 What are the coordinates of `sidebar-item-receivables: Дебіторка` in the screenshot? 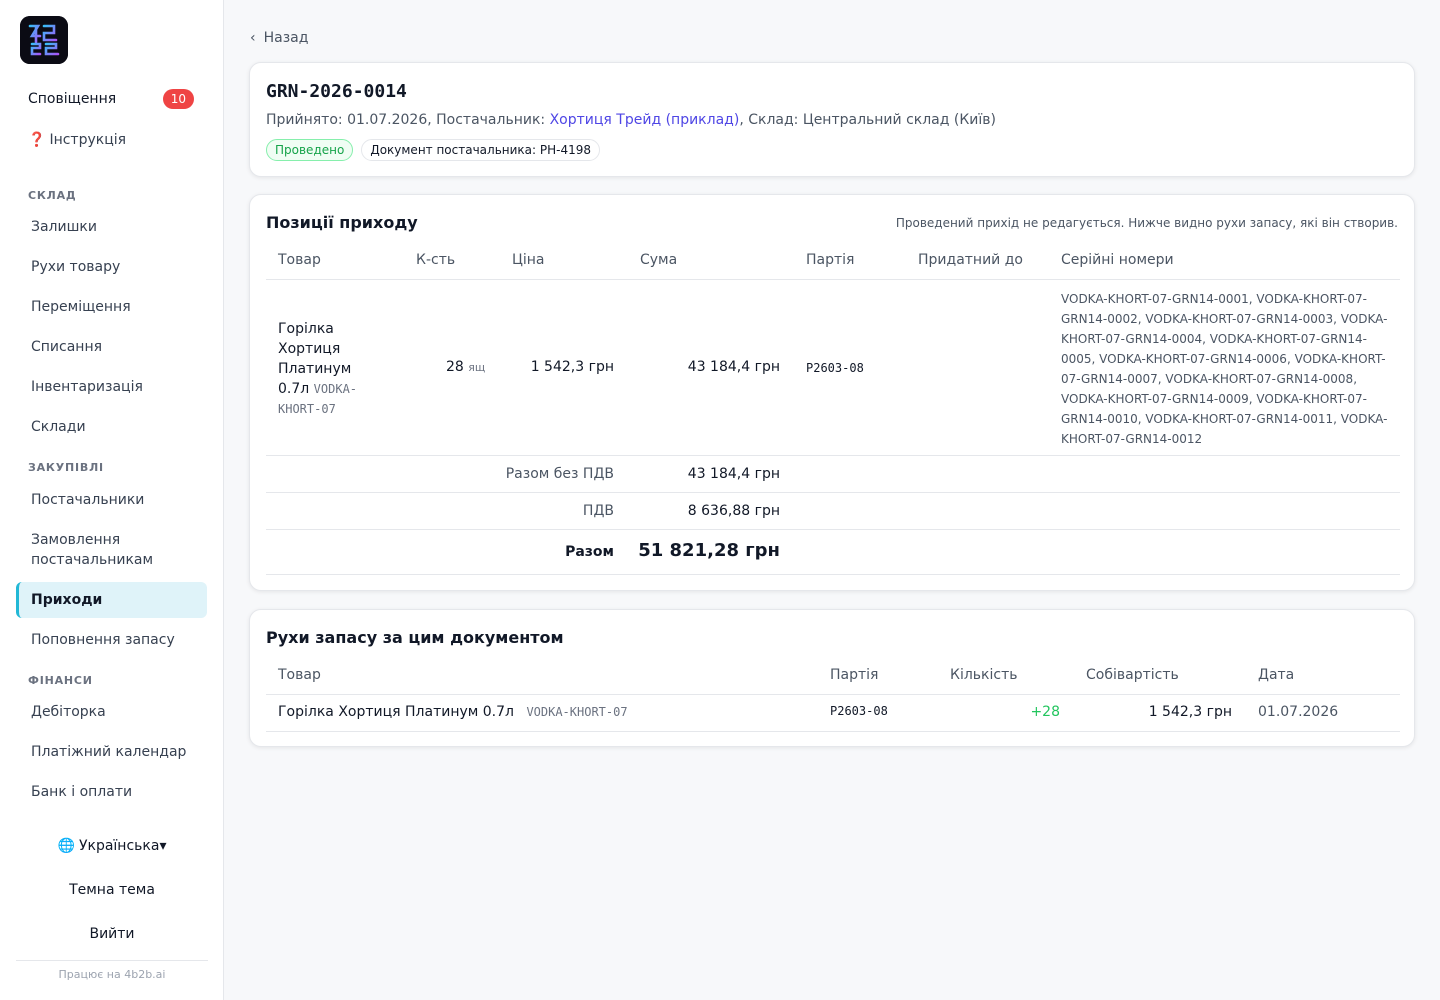 It's located at (111, 712).